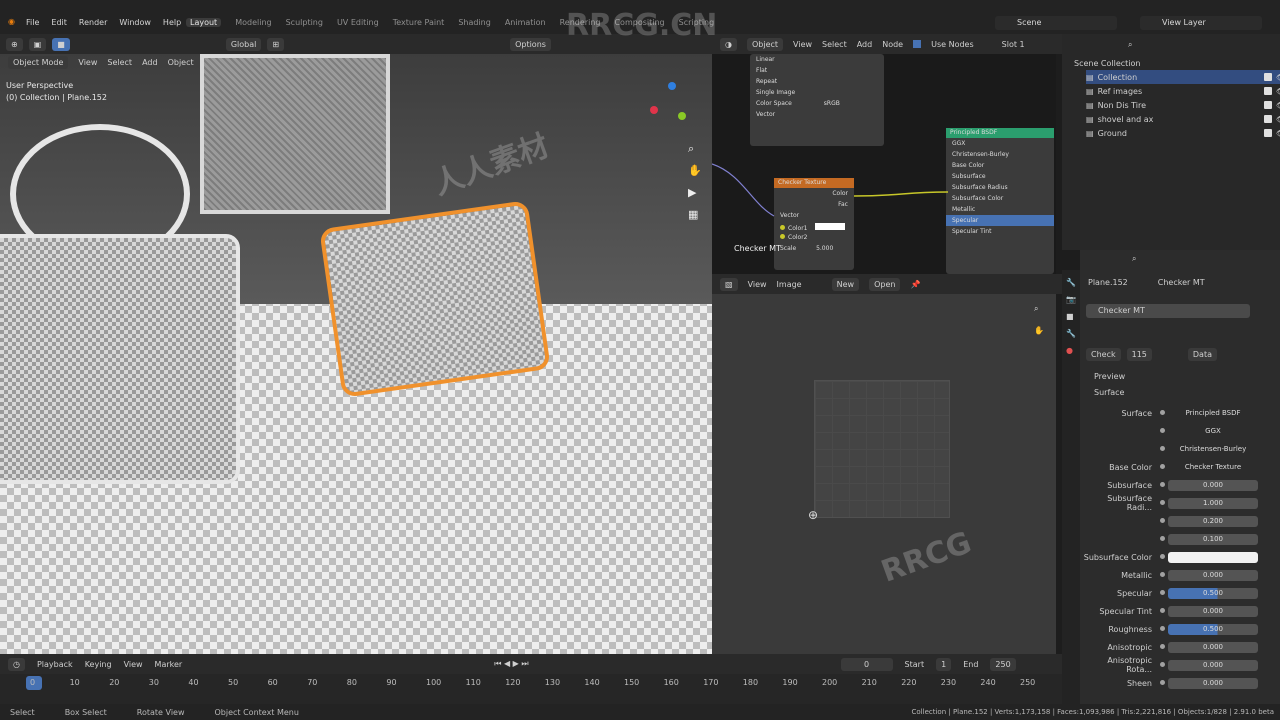  Describe the element at coordinates (817, 59) in the screenshot. I see `node-row: Linear` at that location.